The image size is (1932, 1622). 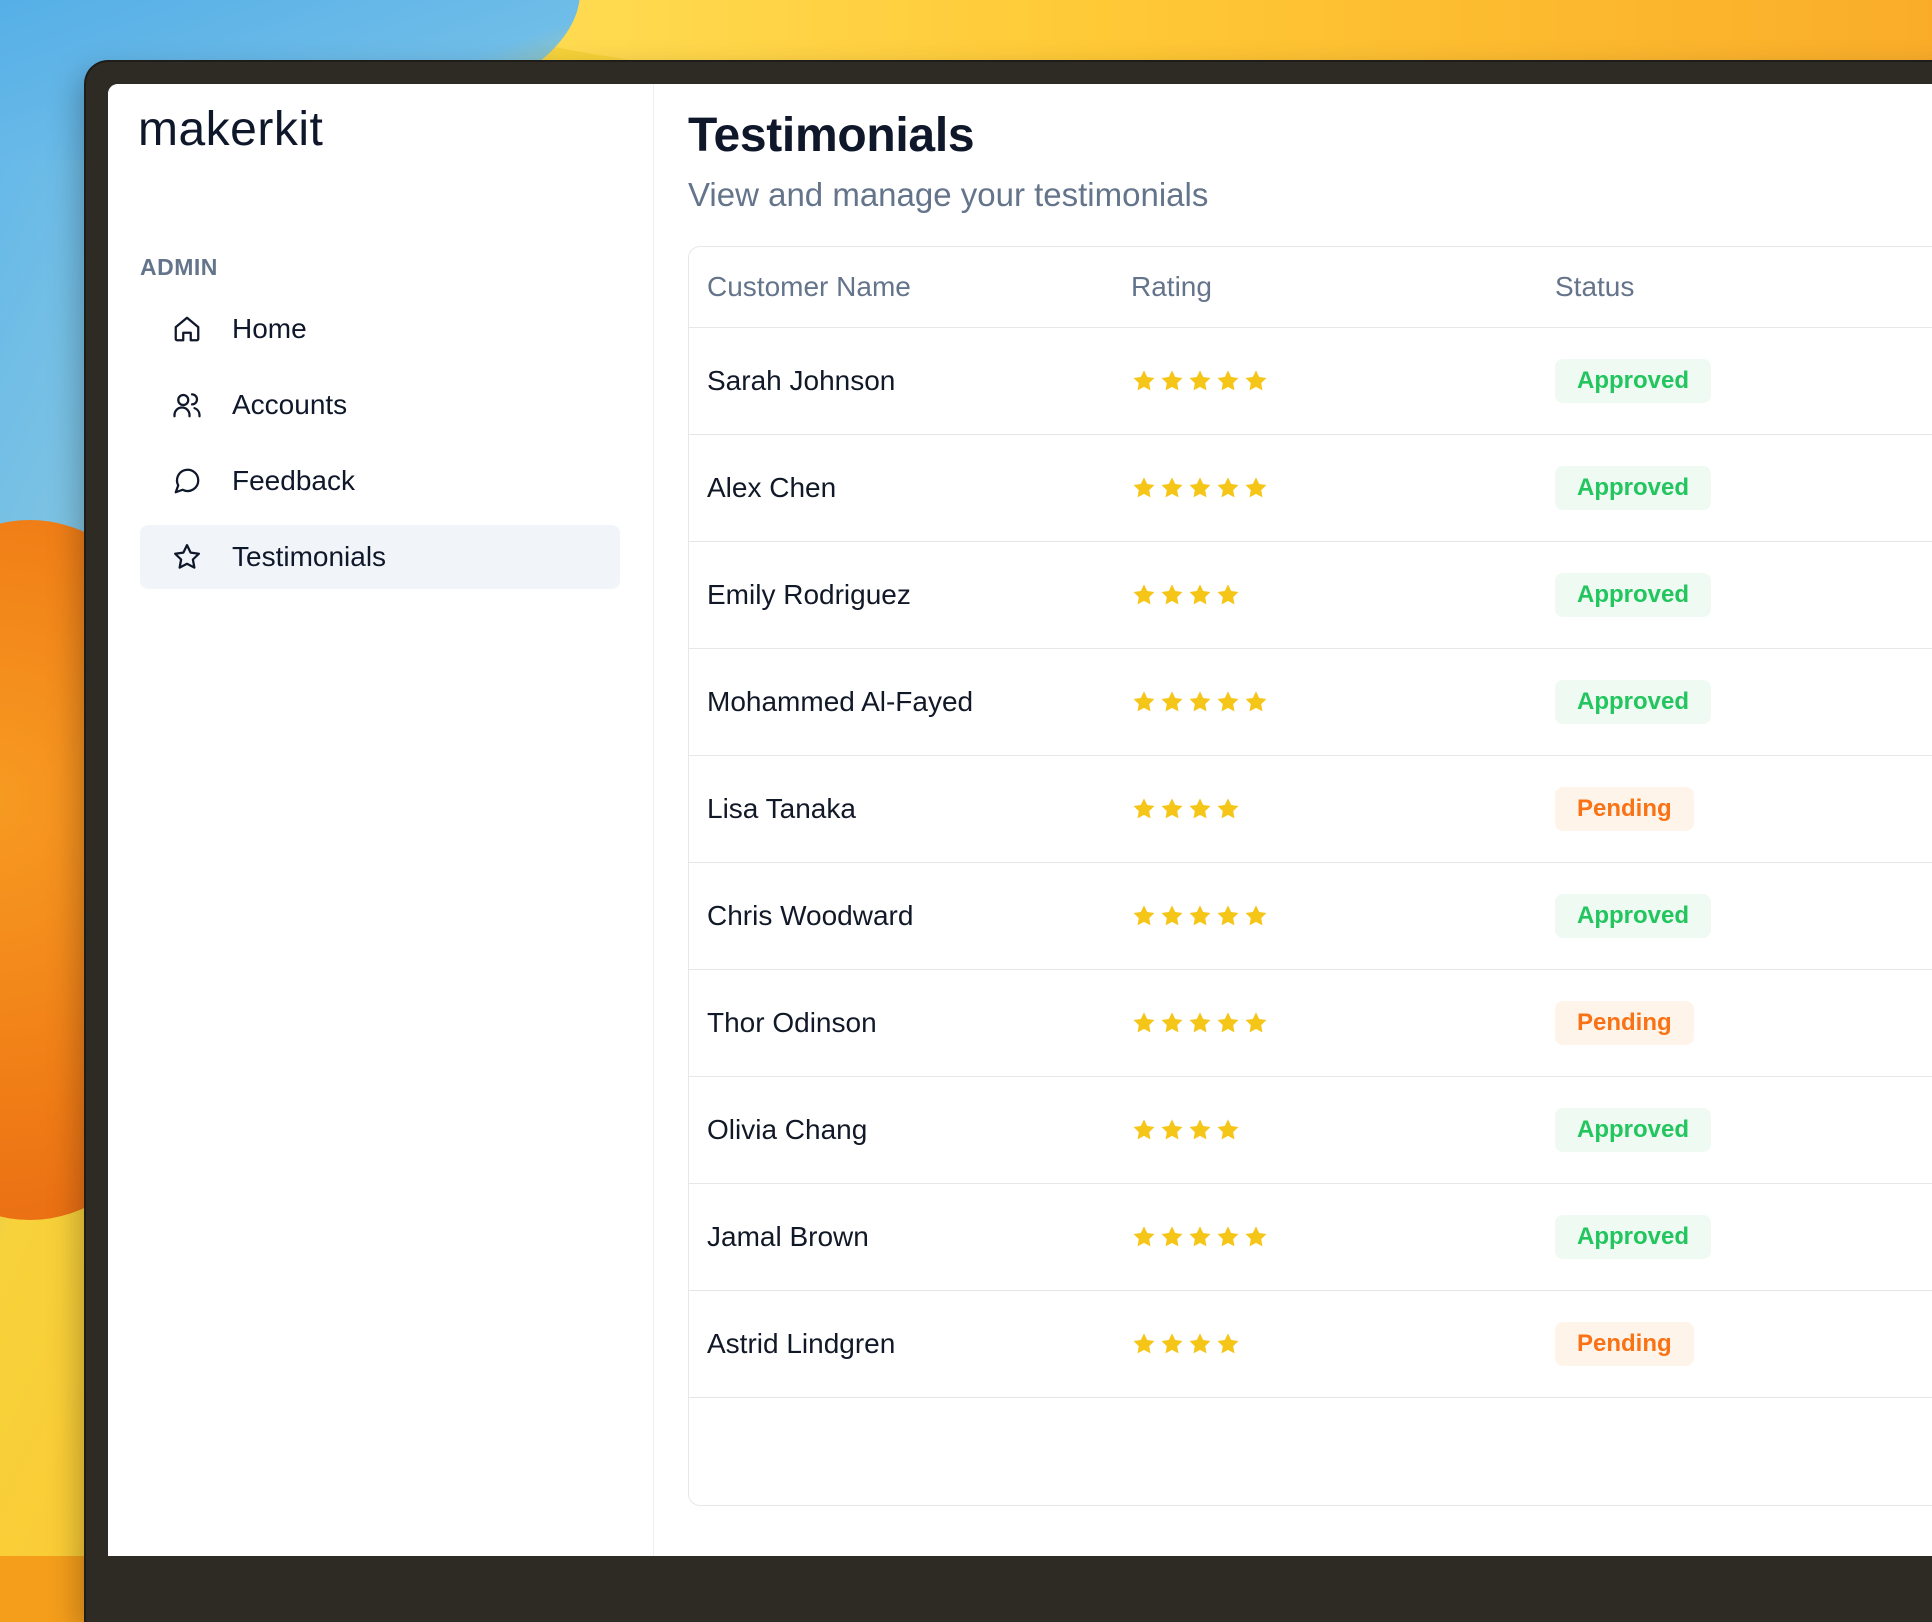 What do you see at coordinates (901, 287) in the screenshot?
I see `column-header-customer-name: Customer Name` at bounding box center [901, 287].